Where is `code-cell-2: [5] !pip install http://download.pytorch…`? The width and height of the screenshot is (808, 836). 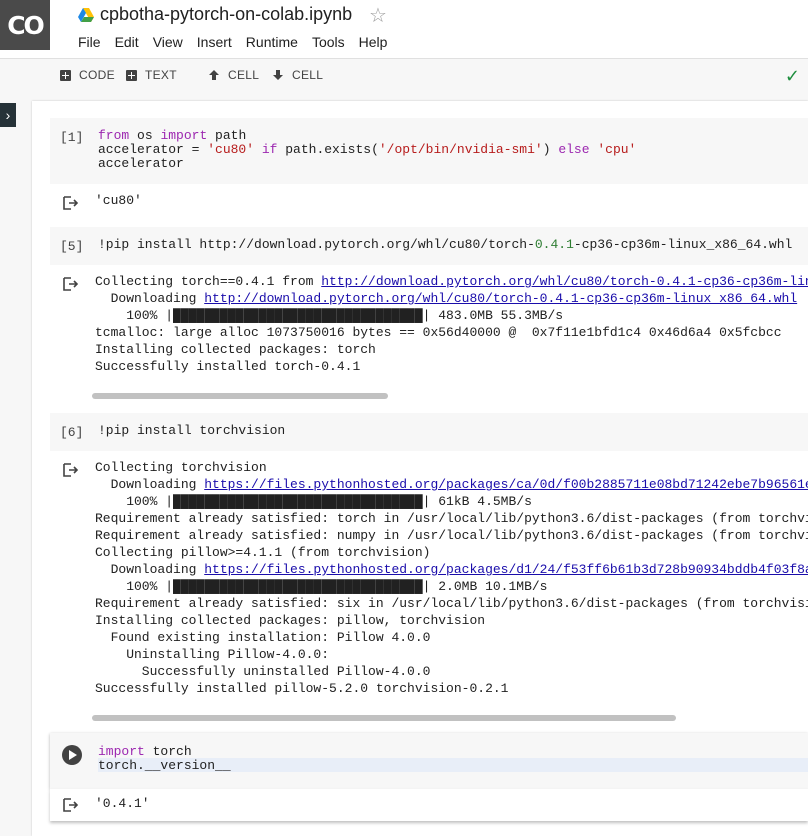 code-cell-2: [5] !pip install http://download.pytorch… is located at coordinates (429, 246).